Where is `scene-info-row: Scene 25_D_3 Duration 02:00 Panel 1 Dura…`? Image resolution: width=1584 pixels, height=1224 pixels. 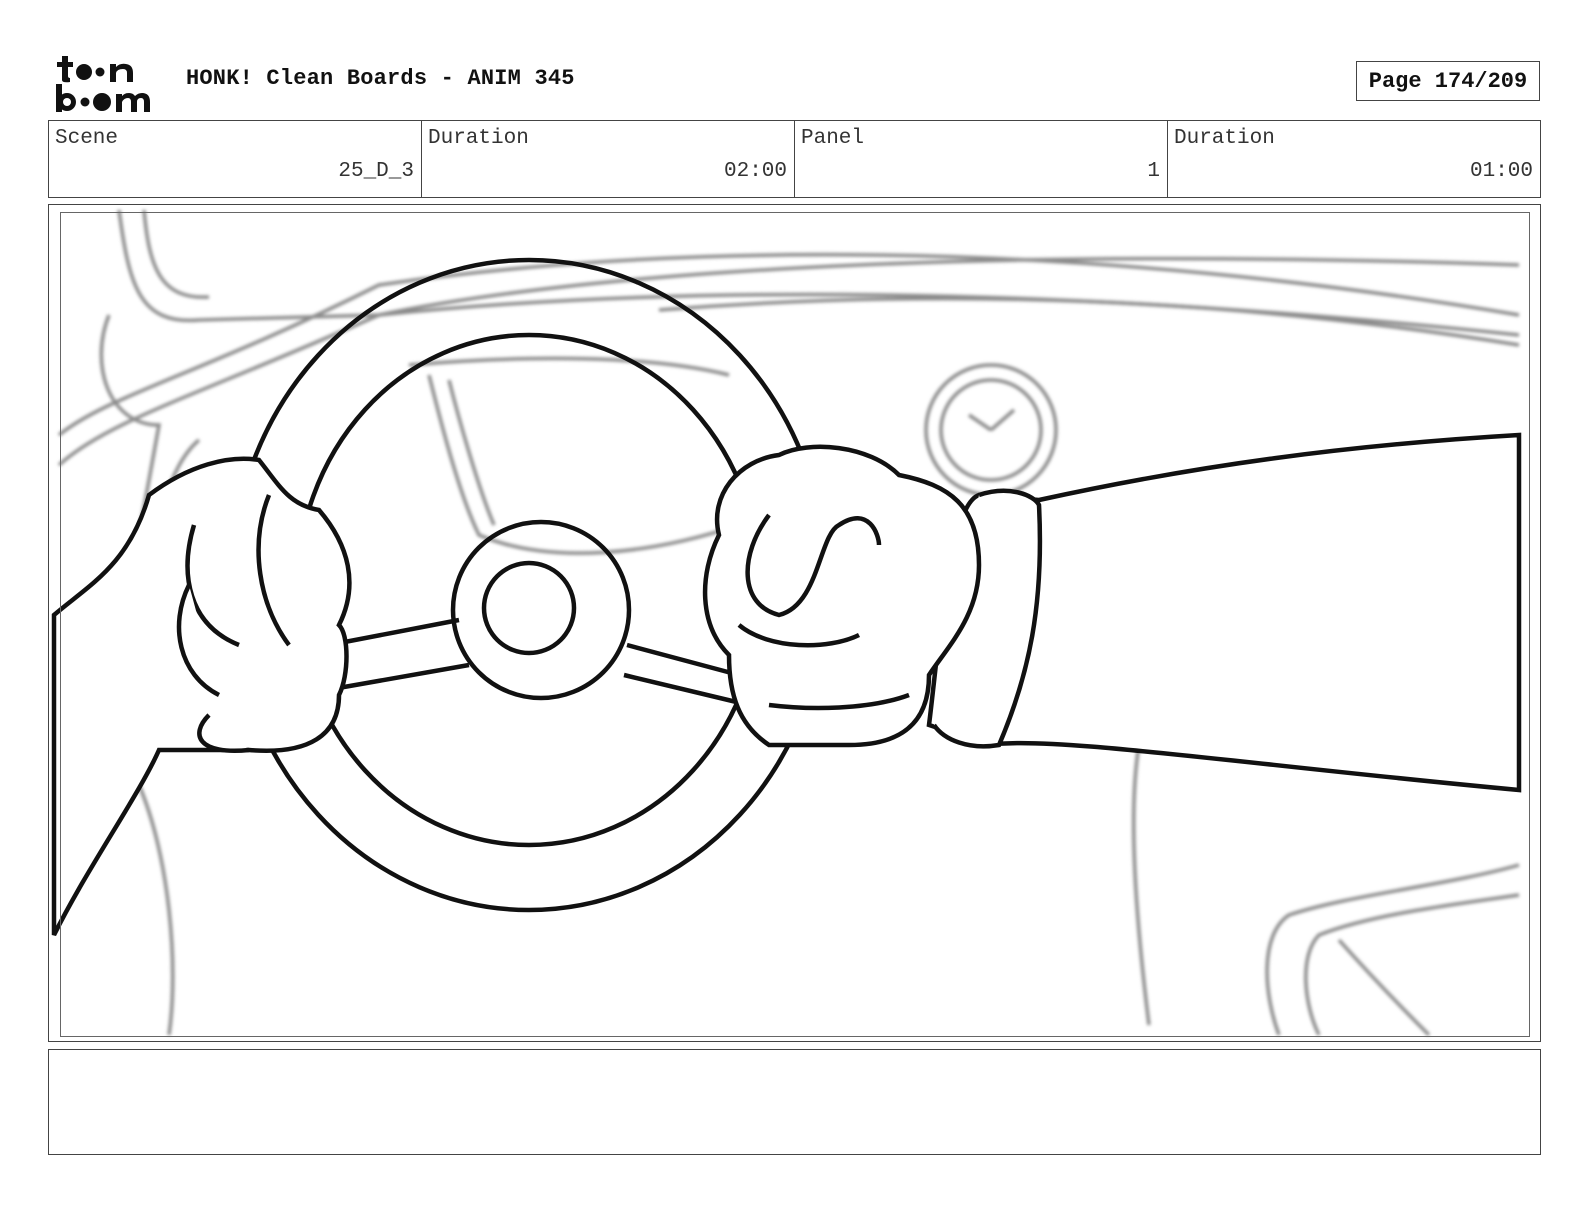 scene-info-row: Scene 25_D_3 Duration 02:00 Panel 1 Dura… is located at coordinates (794, 159).